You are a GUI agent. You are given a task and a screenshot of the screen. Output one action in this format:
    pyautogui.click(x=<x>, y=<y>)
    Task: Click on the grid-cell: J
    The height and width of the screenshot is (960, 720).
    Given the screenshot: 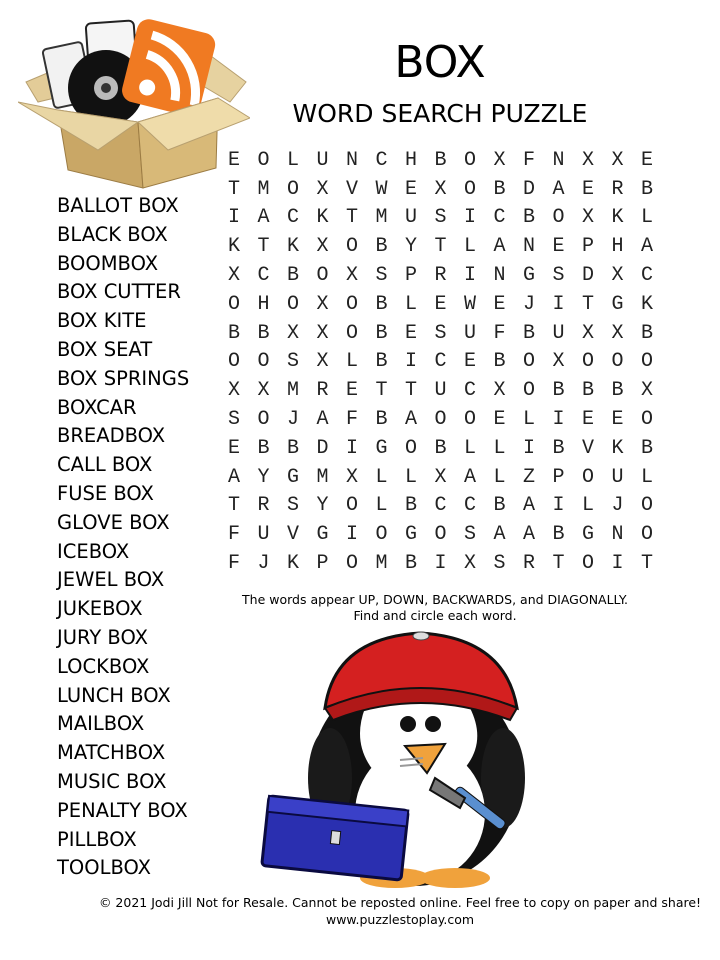 What is the action you would take?
    pyautogui.click(x=538, y=304)
    